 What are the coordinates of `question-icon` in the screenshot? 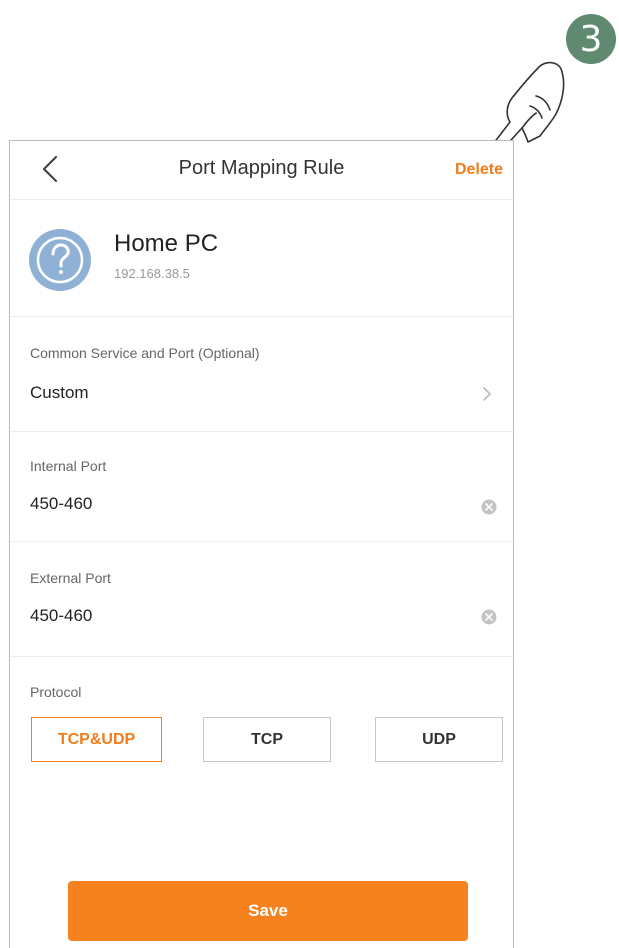 It's located at (60, 260).